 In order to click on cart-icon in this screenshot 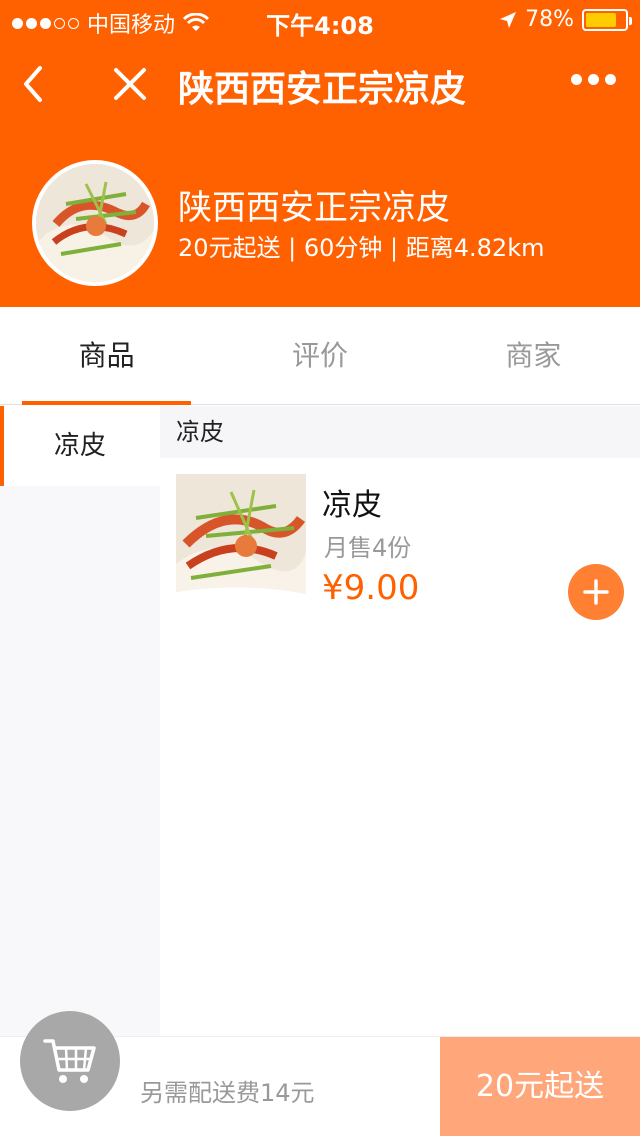, I will do `click(69, 1061)`.